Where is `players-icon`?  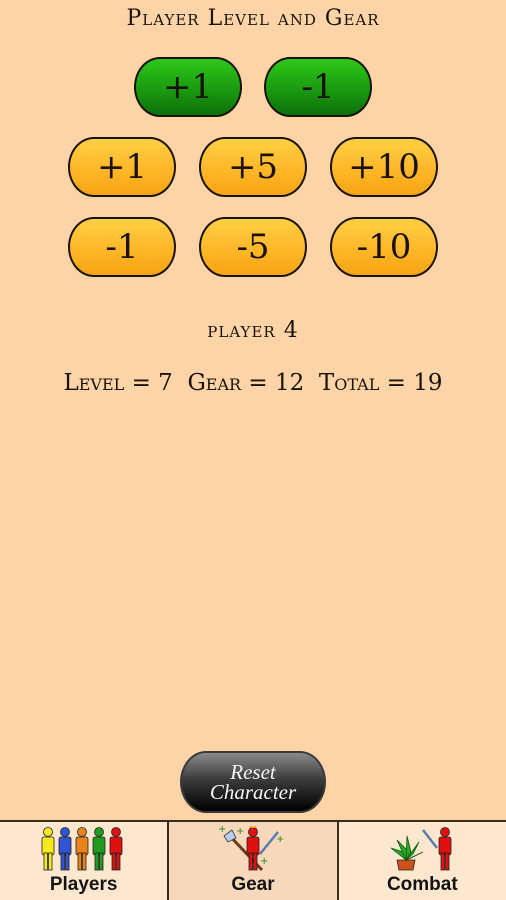
players-icon is located at coordinates (82, 849).